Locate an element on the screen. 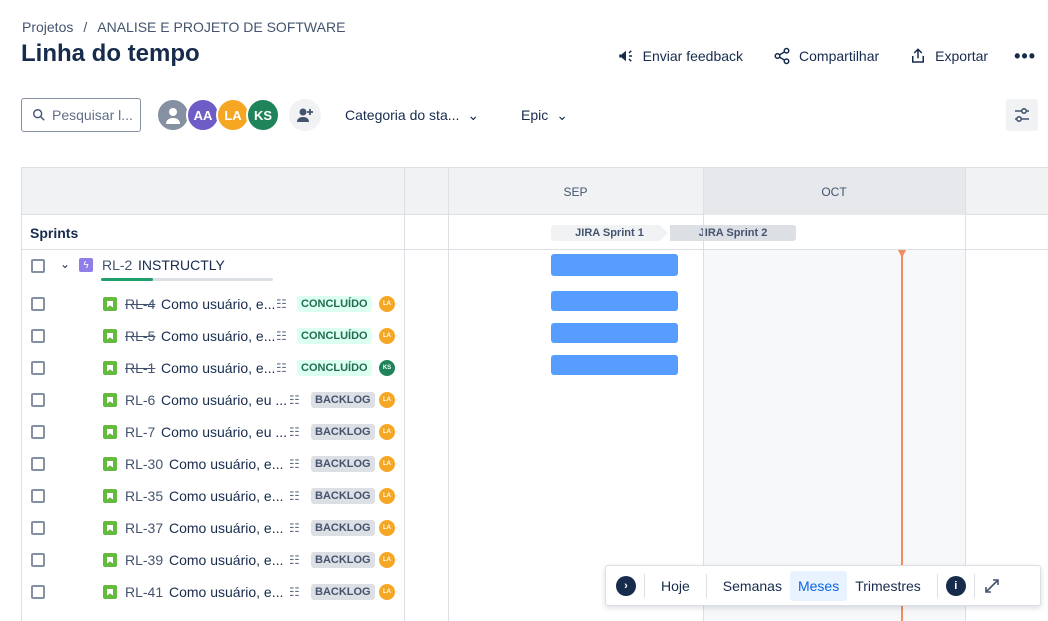 Image resolution: width=1048 pixels, height=621 pixels. avatar-la: LA is located at coordinates (233, 115).